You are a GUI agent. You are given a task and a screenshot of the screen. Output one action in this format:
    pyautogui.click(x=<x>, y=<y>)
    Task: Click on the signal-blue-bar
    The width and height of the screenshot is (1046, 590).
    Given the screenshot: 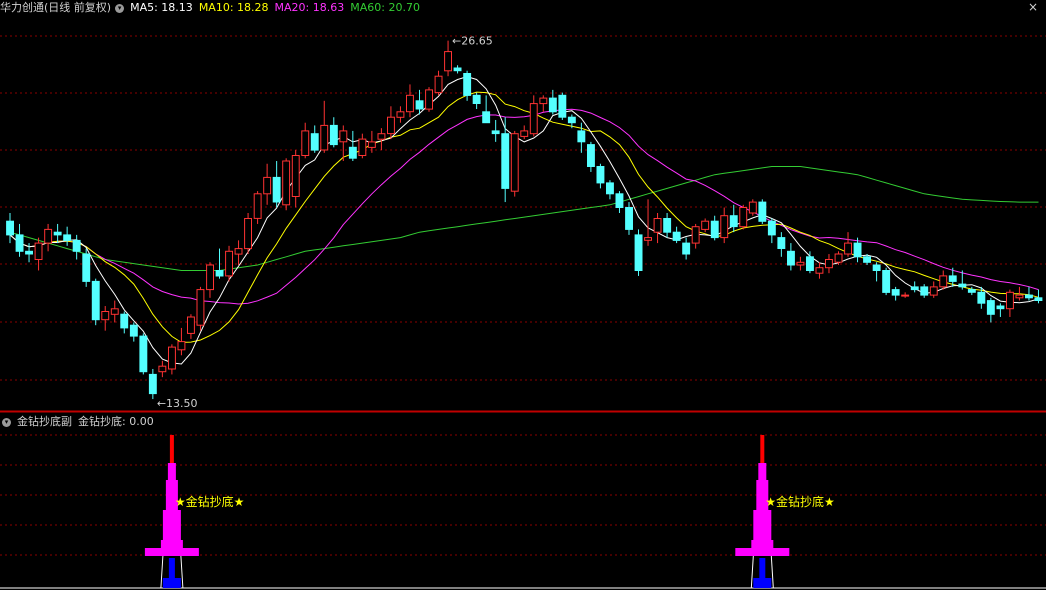 What is the action you would take?
    pyautogui.click(x=171, y=568)
    